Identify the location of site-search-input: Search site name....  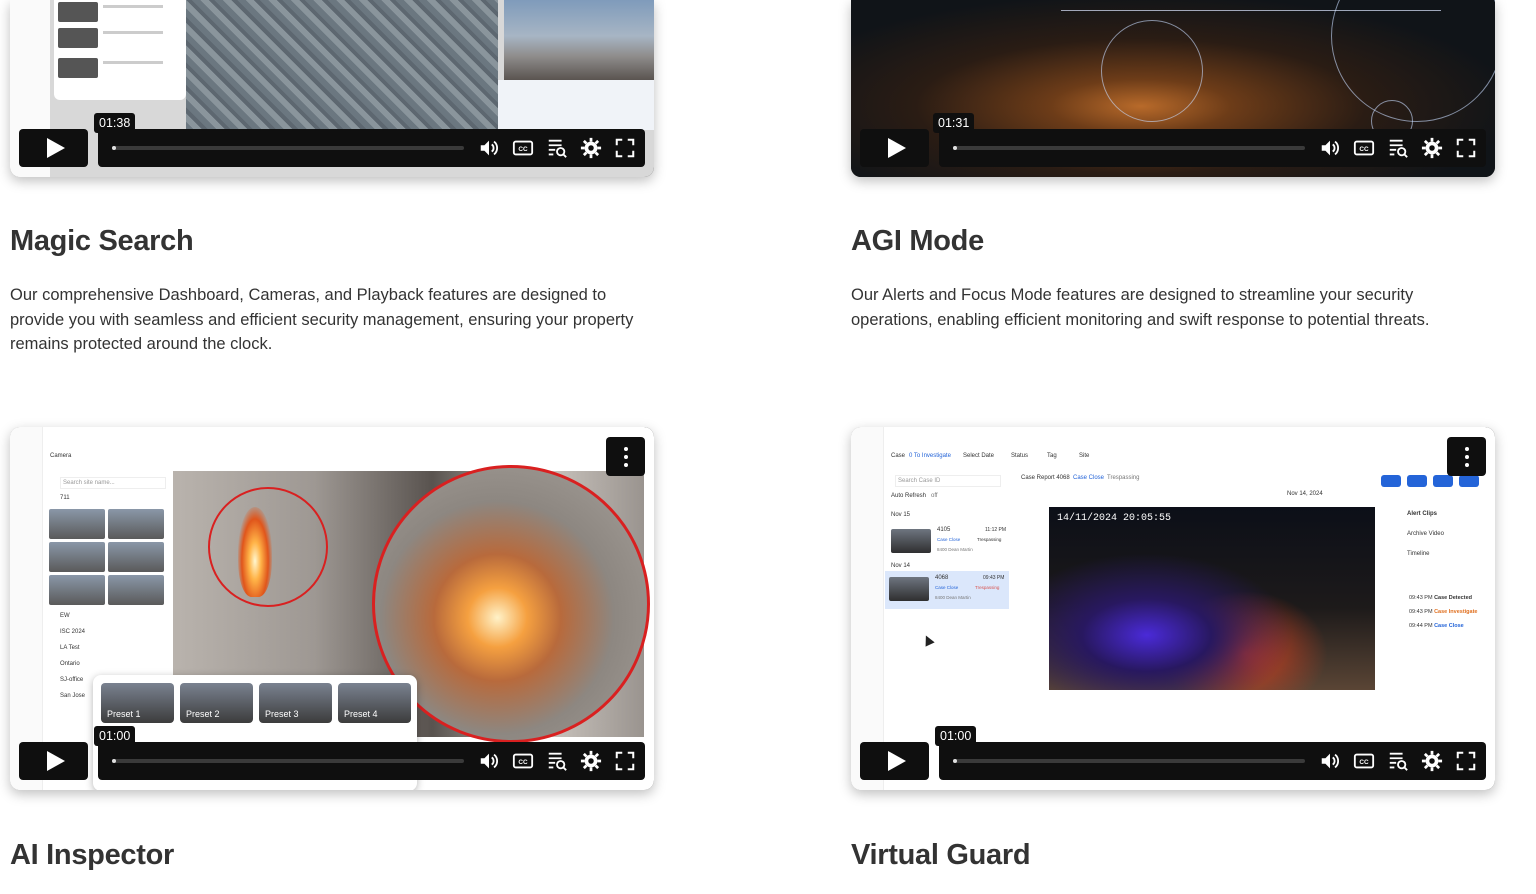
(113, 483).